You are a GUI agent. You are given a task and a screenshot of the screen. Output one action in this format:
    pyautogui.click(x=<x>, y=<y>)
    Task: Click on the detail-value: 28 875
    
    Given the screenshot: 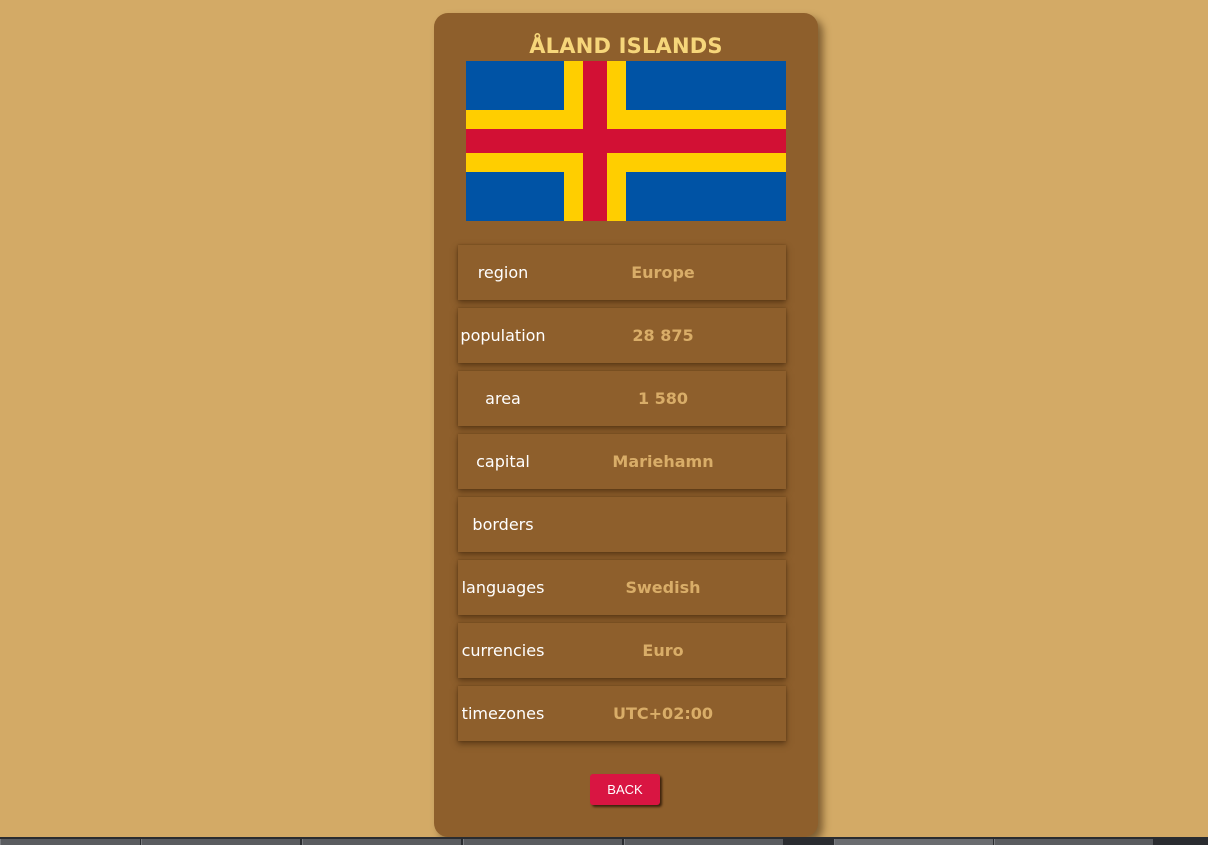 What is the action you would take?
    pyautogui.click(x=663, y=335)
    